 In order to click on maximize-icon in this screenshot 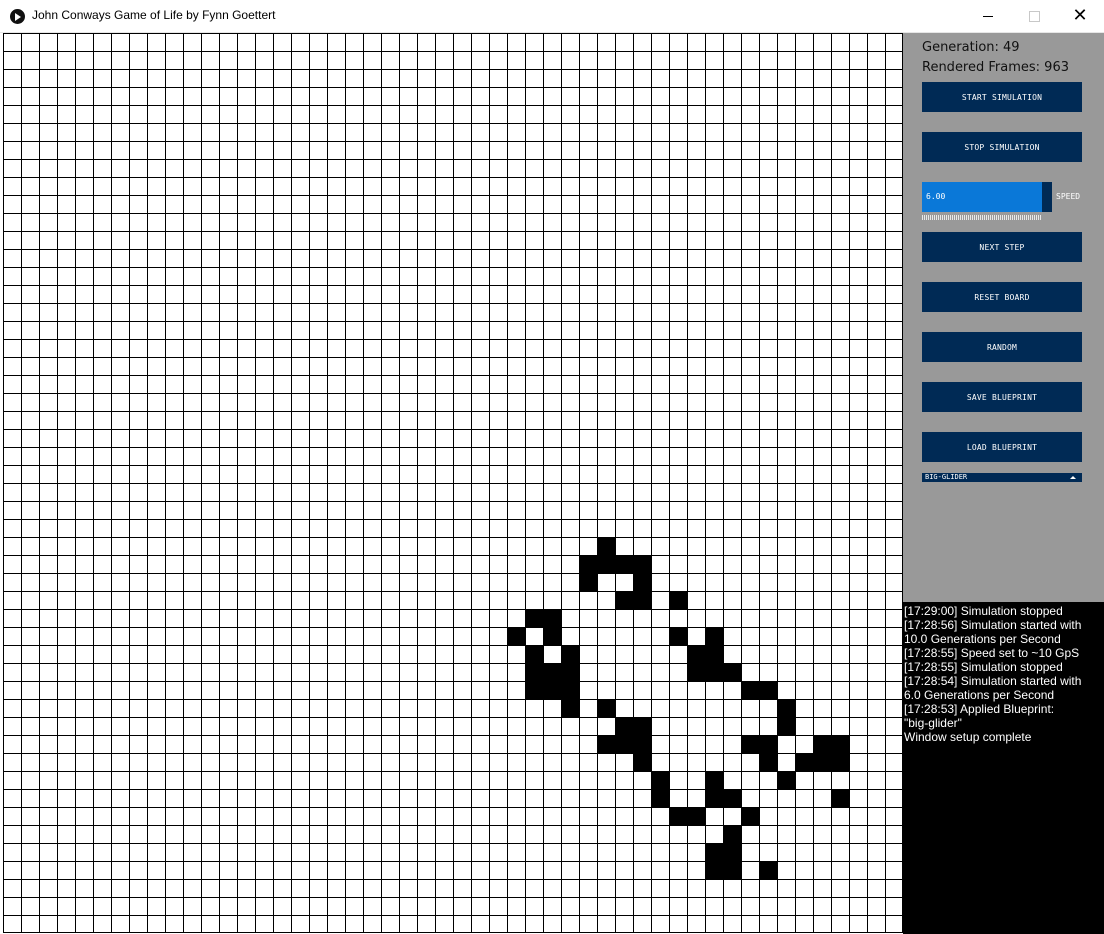, I will do `click(1034, 16)`.